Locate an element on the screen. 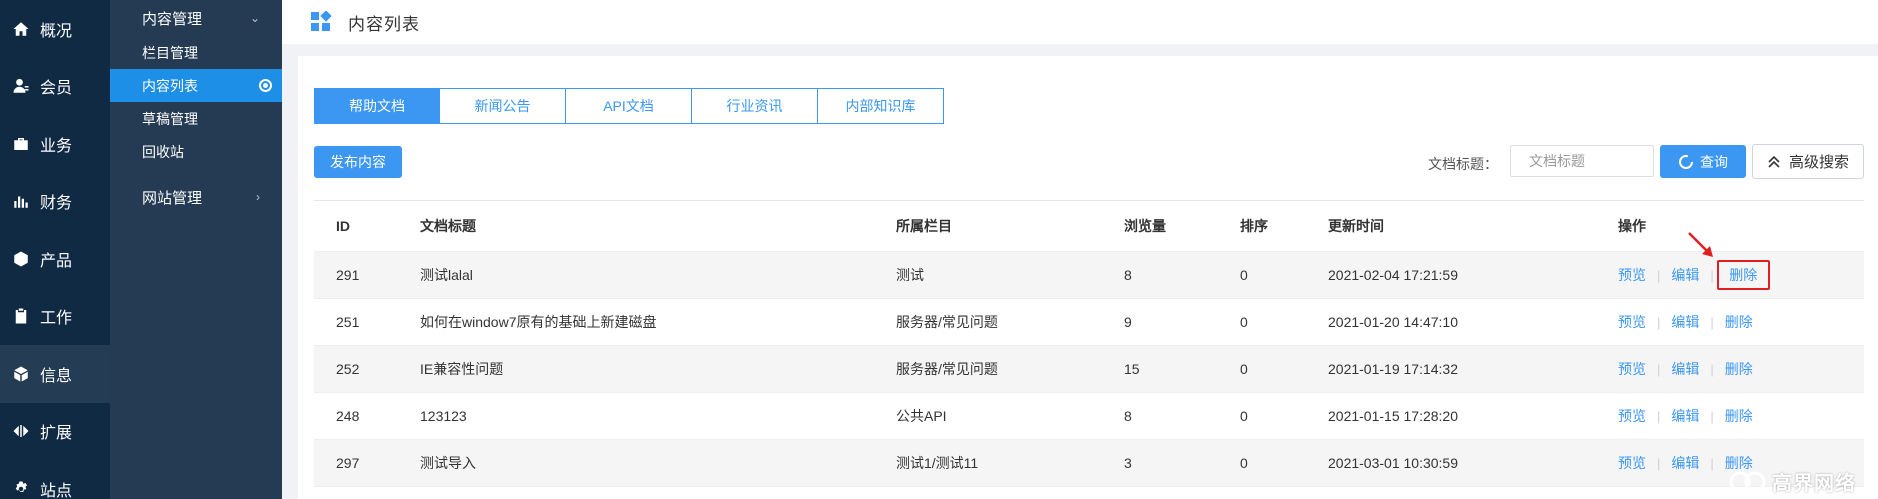 Image resolution: width=1878 pixels, height=499 pixels. query-button: 查询 is located at coordinates (1703, 161).